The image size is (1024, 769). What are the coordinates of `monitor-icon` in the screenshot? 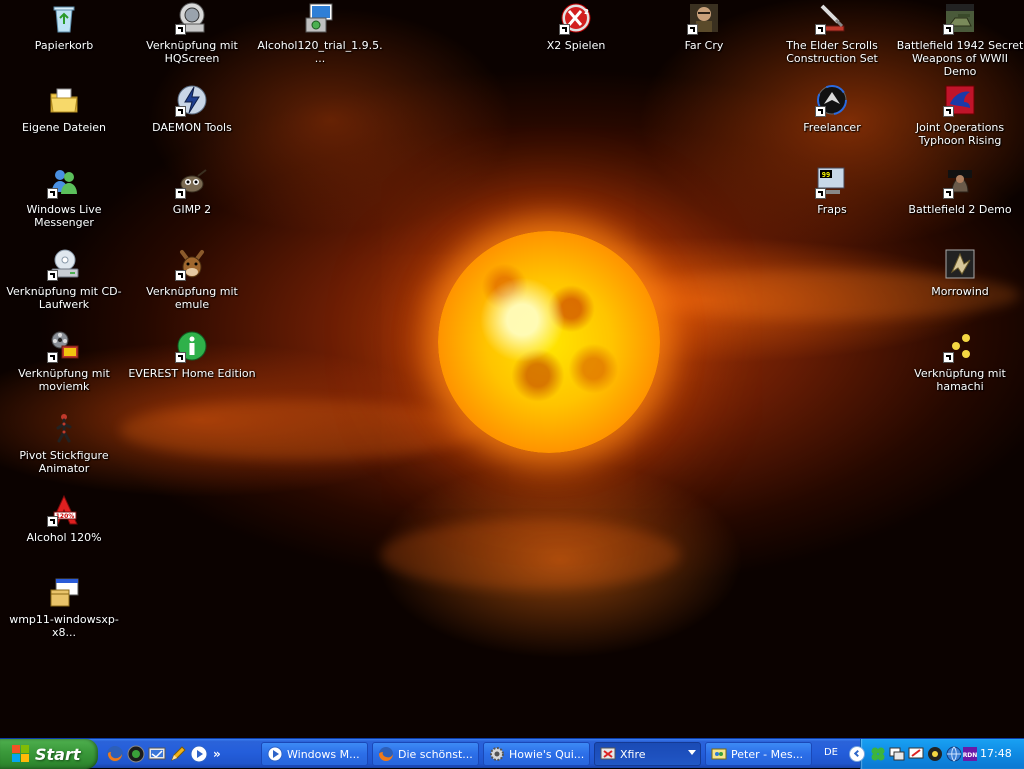 It's located at (916, 754).